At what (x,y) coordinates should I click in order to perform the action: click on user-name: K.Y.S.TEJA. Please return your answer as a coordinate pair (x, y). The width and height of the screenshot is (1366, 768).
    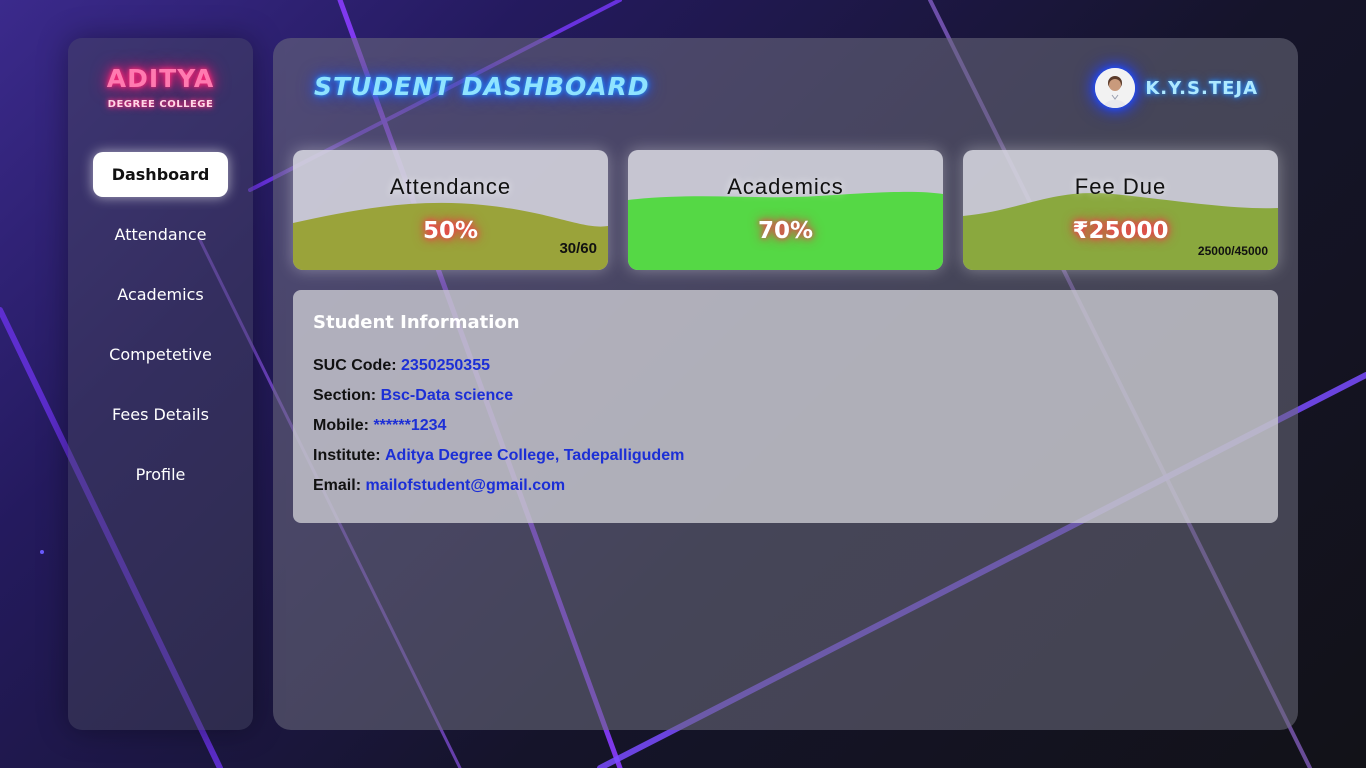
    Looking at the image, I should click on (1201, 88).